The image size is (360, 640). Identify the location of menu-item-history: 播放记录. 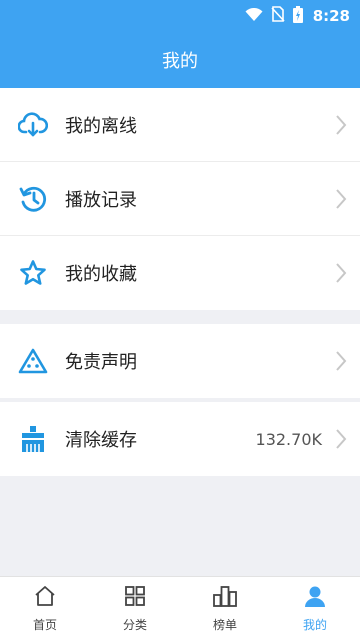
(180, 199).